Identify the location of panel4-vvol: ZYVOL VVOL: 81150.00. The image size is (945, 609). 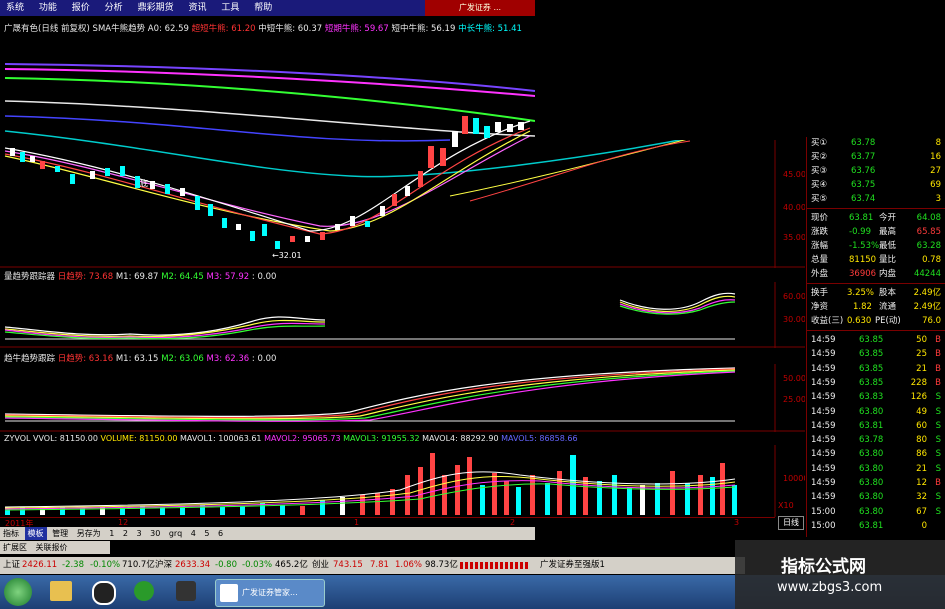
(51, 438).